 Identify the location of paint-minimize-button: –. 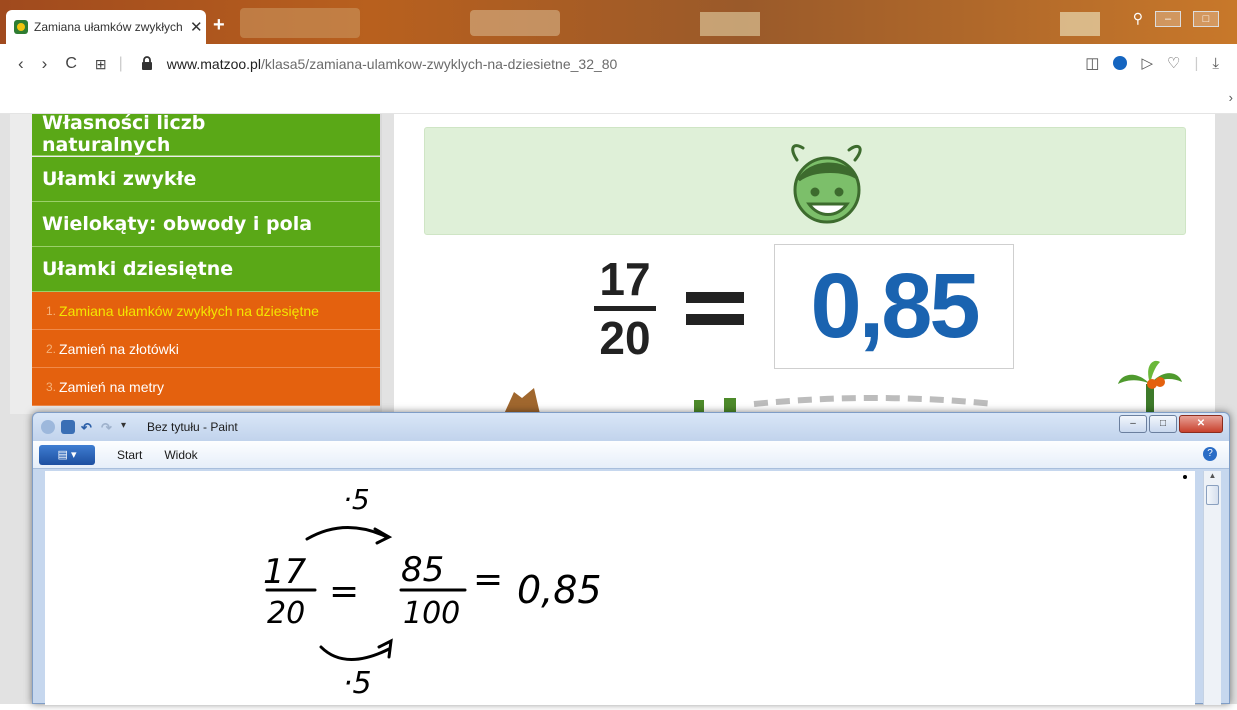
(1133, 424).